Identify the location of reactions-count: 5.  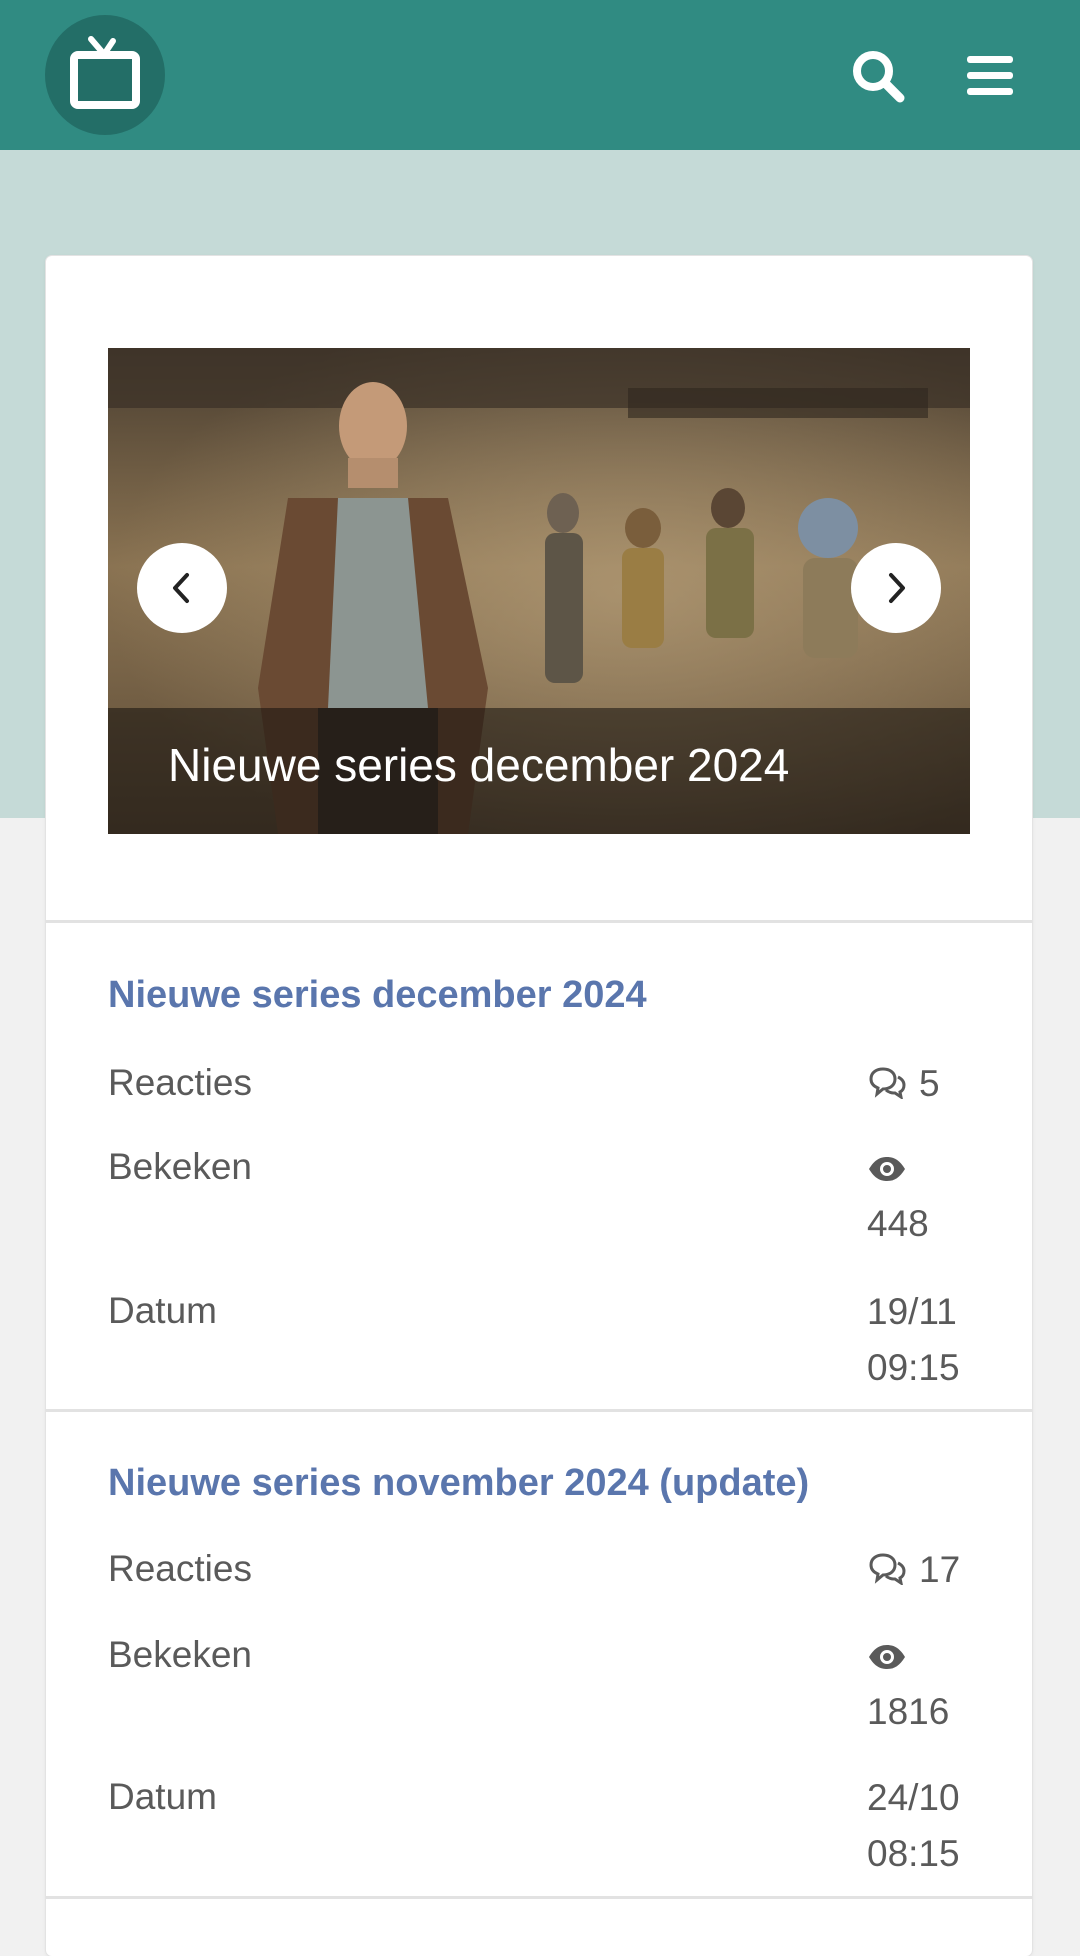
(903, 1084).